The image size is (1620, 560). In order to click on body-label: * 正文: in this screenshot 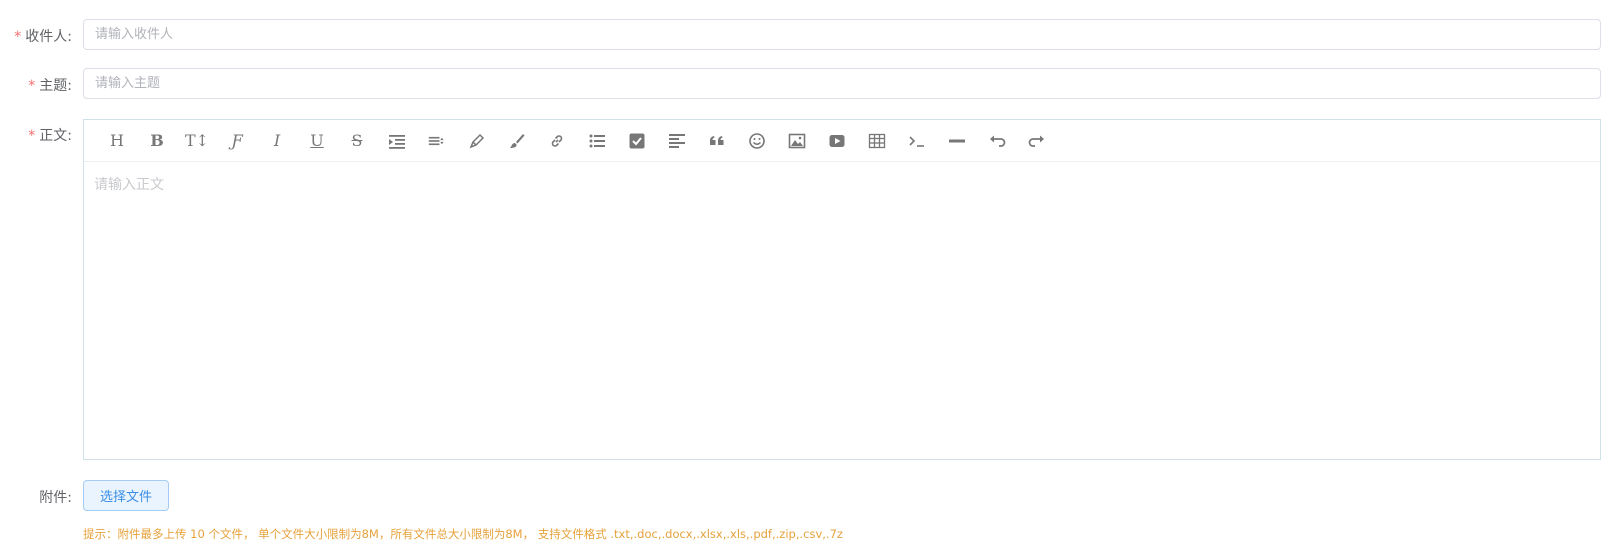, I will do `click(50, 135)`.